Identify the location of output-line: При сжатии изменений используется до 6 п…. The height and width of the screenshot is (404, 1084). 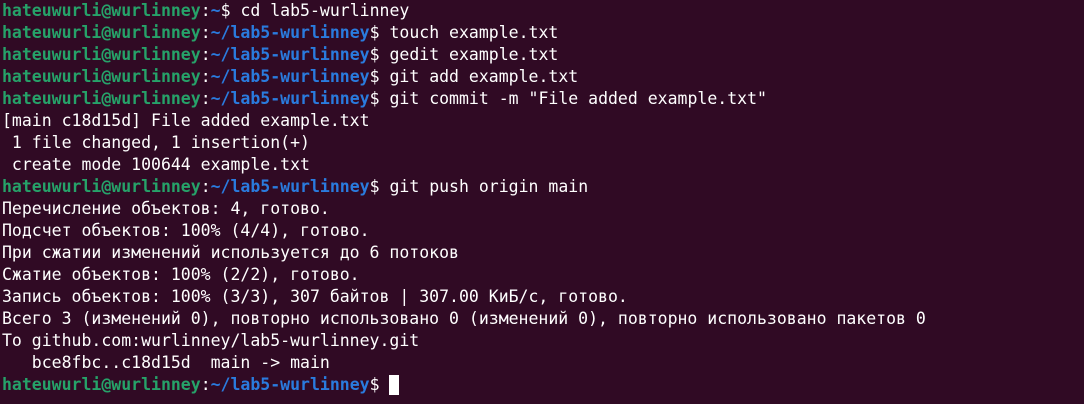
(543, 253).